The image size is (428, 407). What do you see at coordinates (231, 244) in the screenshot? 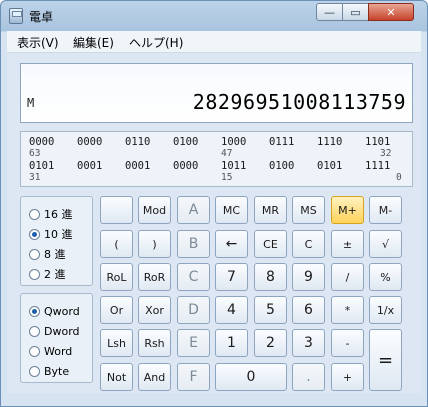
I see `key-backspace: ←` at bounding box center [231, 244].